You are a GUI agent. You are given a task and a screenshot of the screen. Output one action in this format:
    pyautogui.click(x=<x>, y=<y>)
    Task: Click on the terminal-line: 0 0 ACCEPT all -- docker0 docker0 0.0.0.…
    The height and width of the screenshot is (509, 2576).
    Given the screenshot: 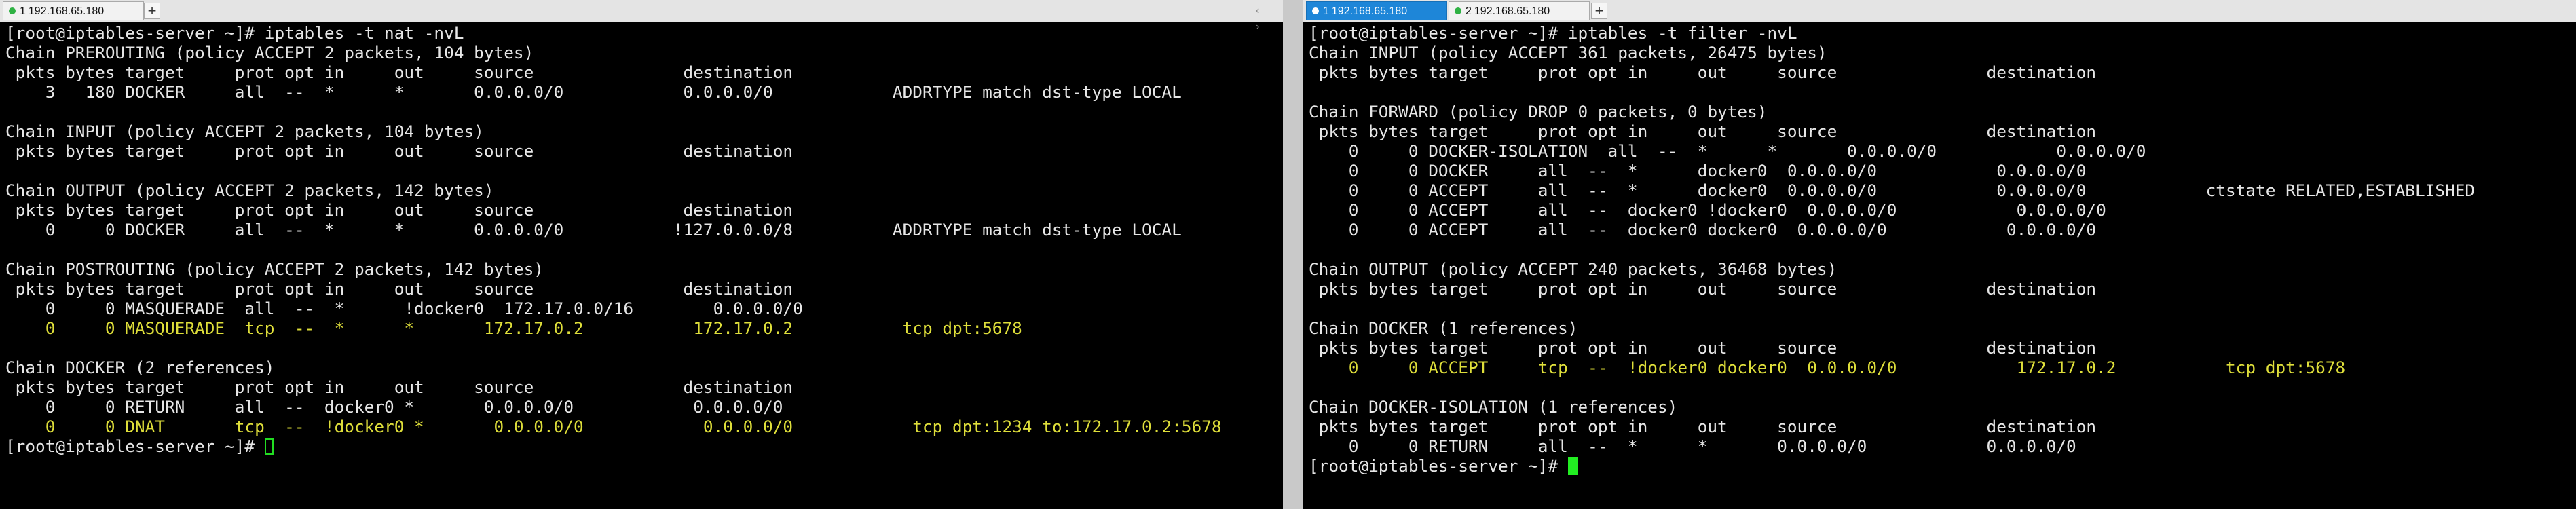 What is the action you would take?
    pyautogui.click(x=1703, y=230)
    